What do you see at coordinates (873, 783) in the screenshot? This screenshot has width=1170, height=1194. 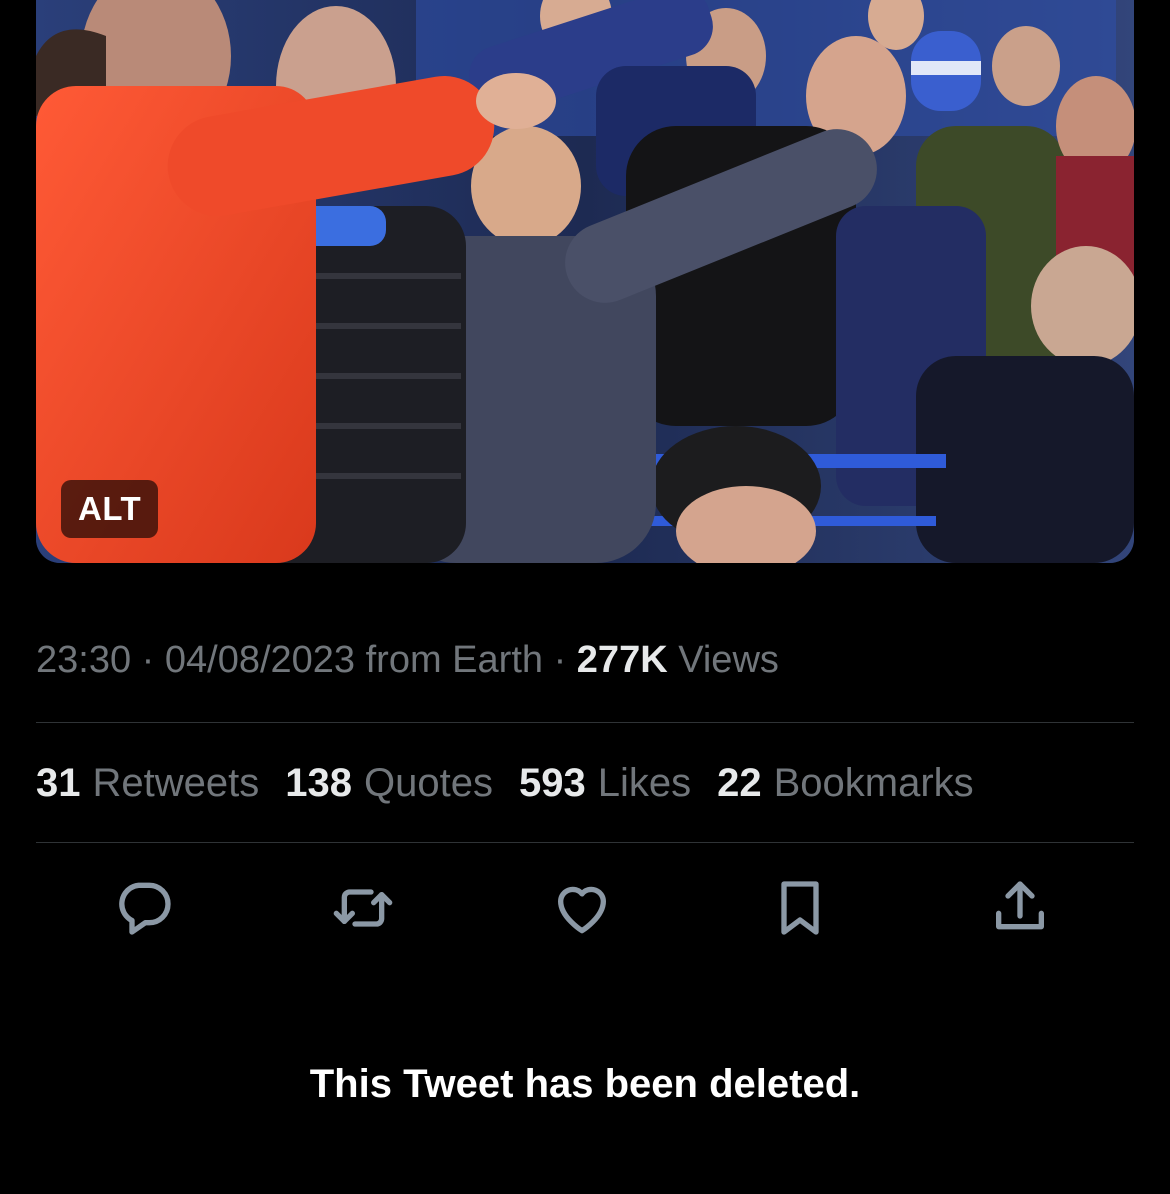 I see `bookmarks-label: Bookmarks` at bounding box center [873, 783].